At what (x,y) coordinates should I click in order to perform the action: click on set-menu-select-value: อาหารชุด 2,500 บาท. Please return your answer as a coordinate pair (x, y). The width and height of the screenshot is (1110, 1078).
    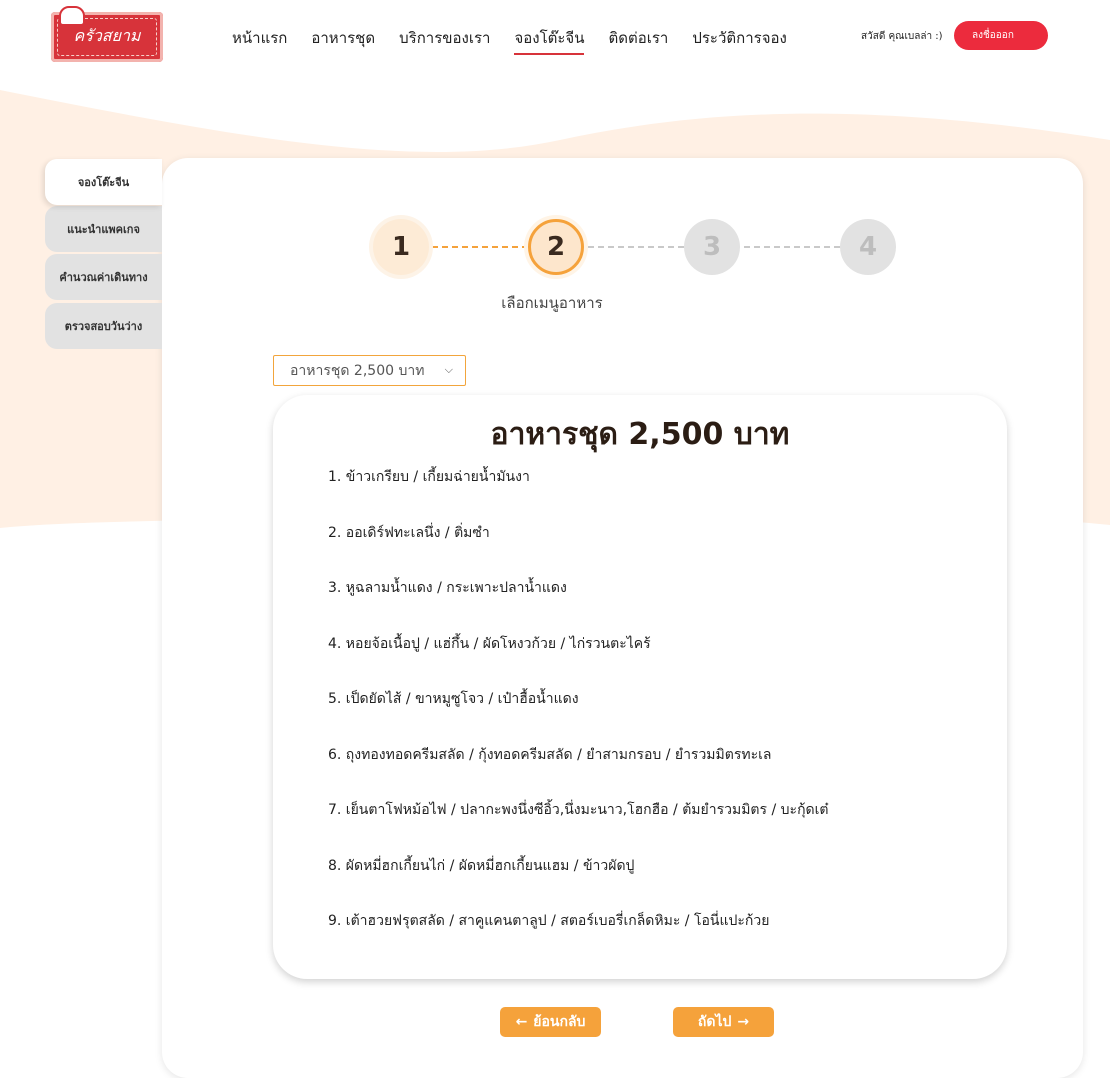
    Looking at the image, I should click on (357, 370).